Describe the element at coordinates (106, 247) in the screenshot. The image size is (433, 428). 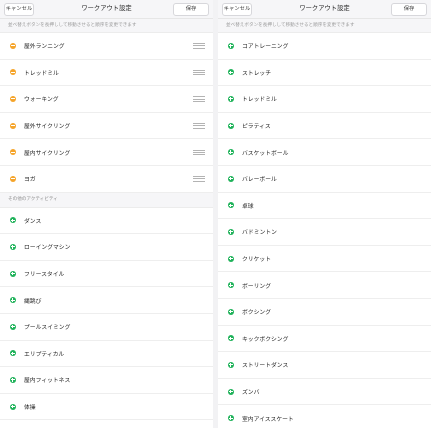
I see `list-item: ローイングマシン` at that location.